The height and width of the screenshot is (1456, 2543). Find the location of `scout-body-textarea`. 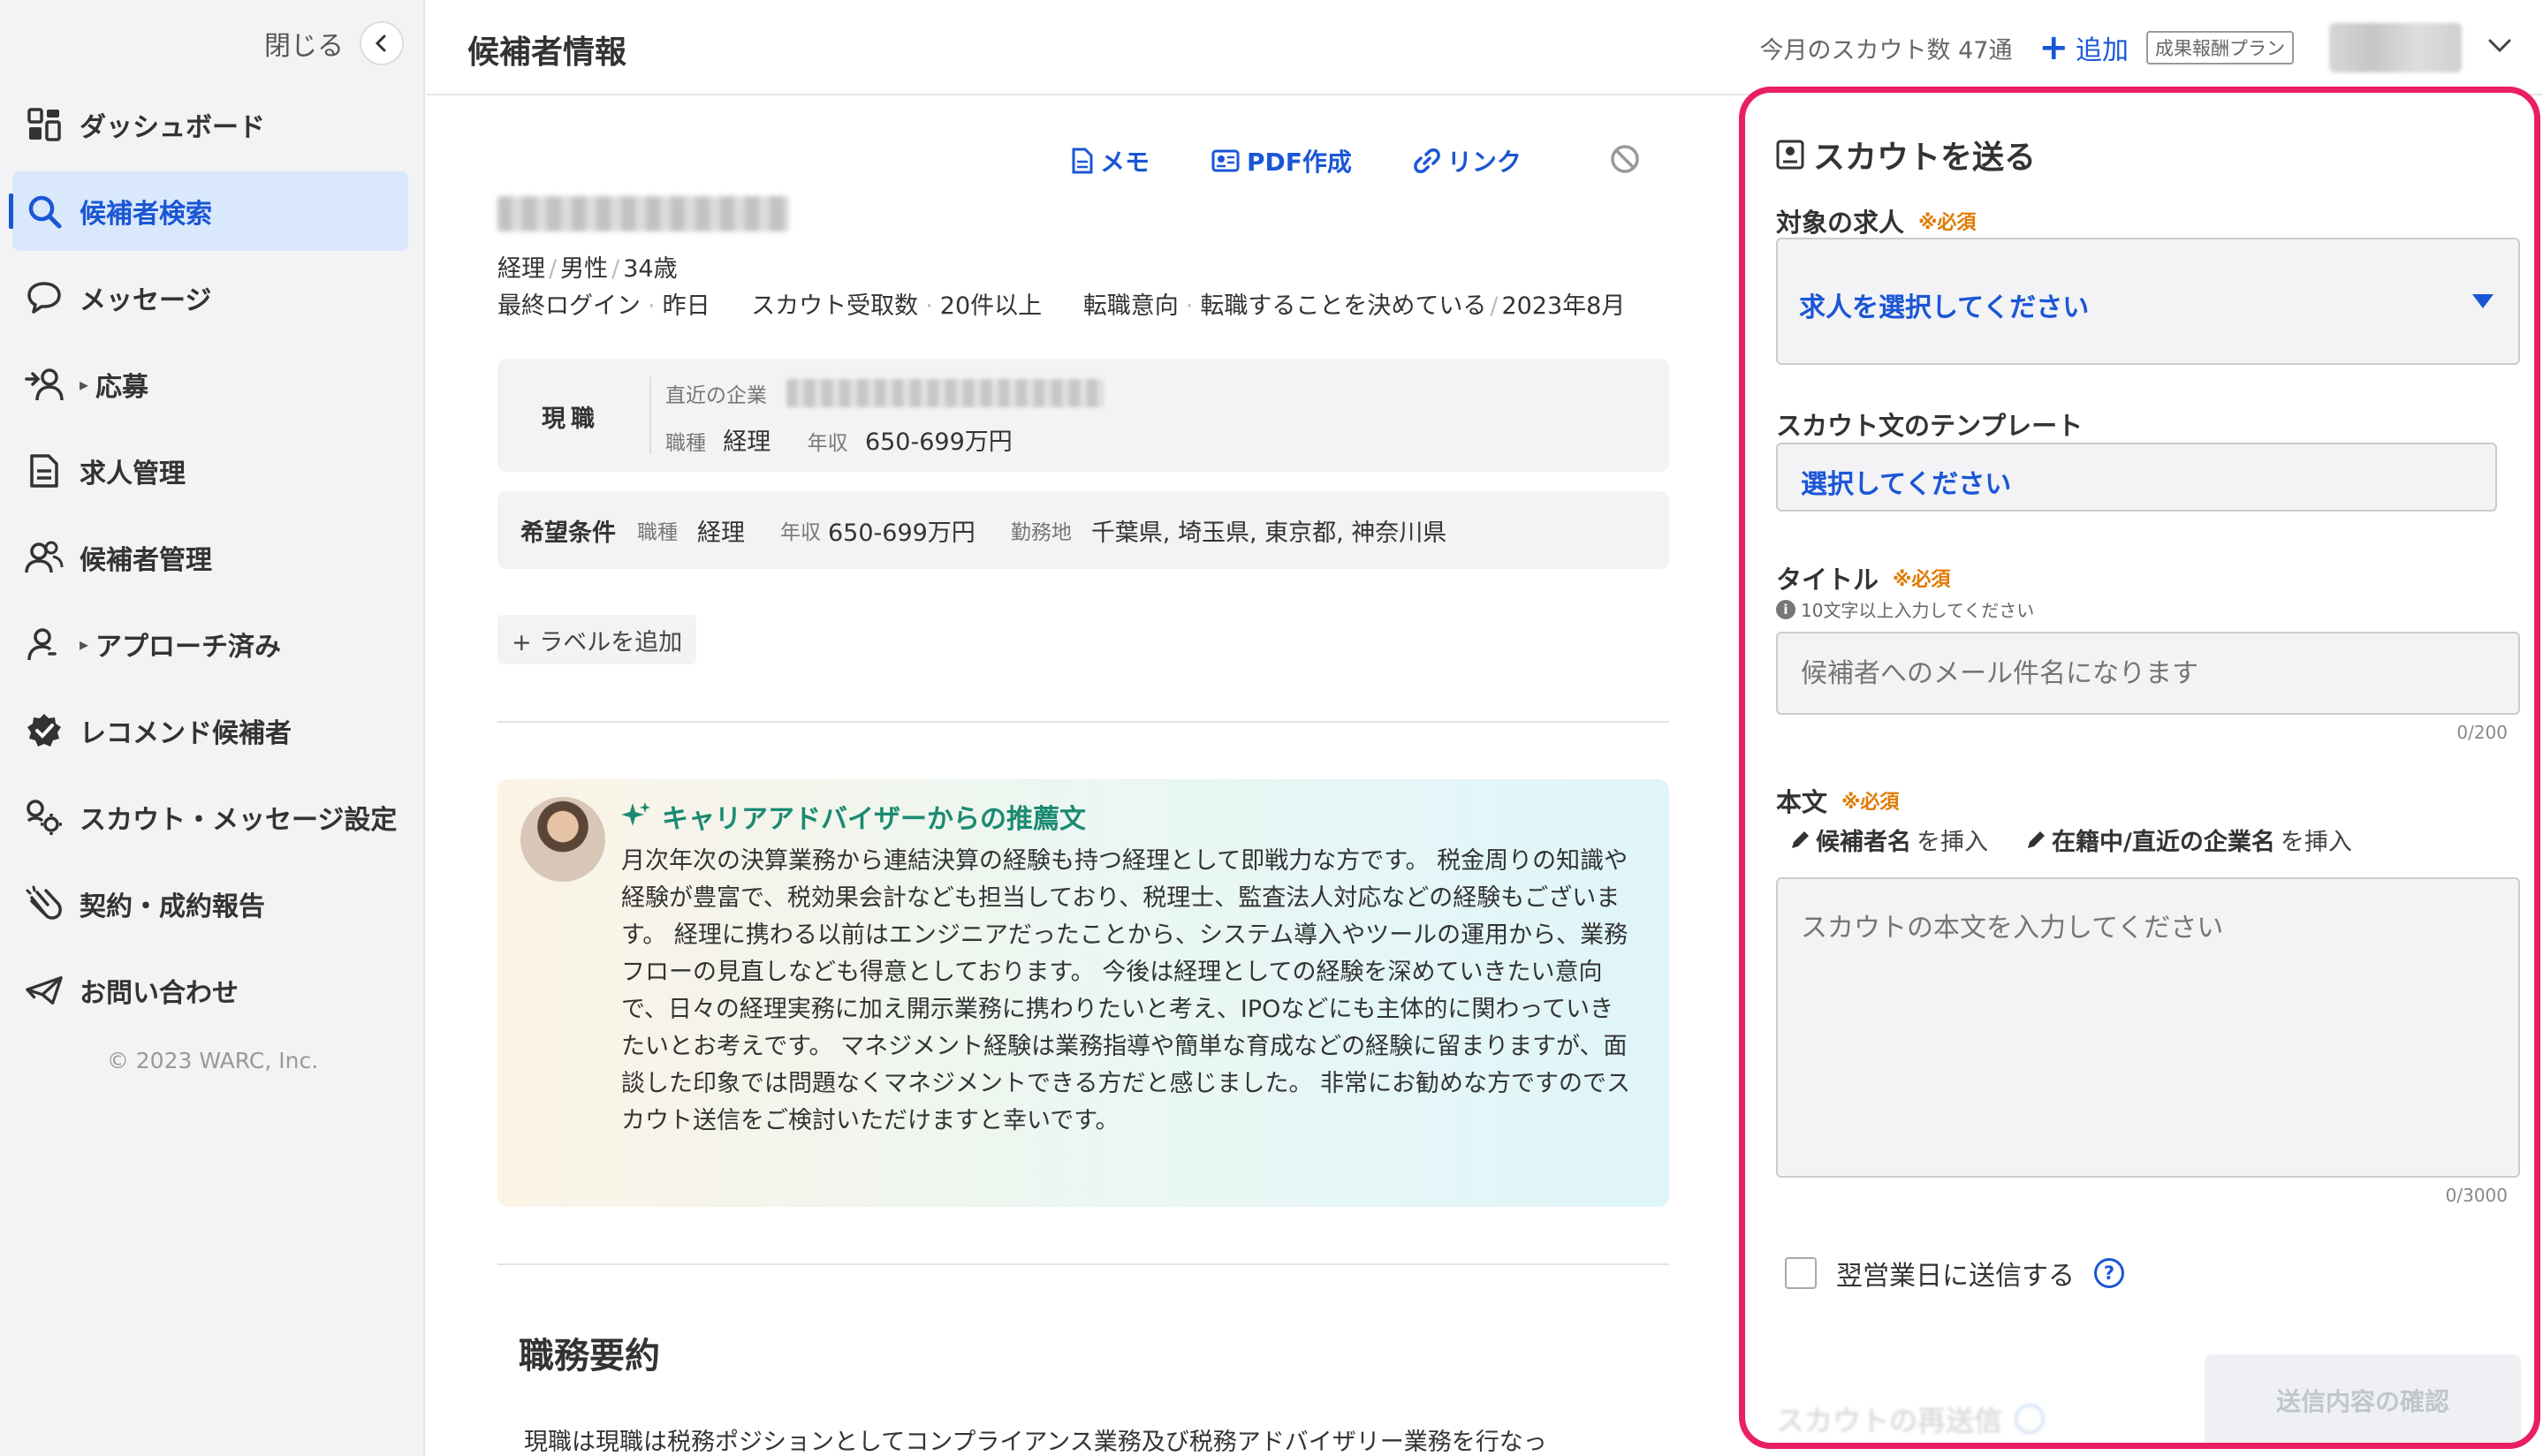

scout-body-textarea is located at coordinates (2148, 1028).